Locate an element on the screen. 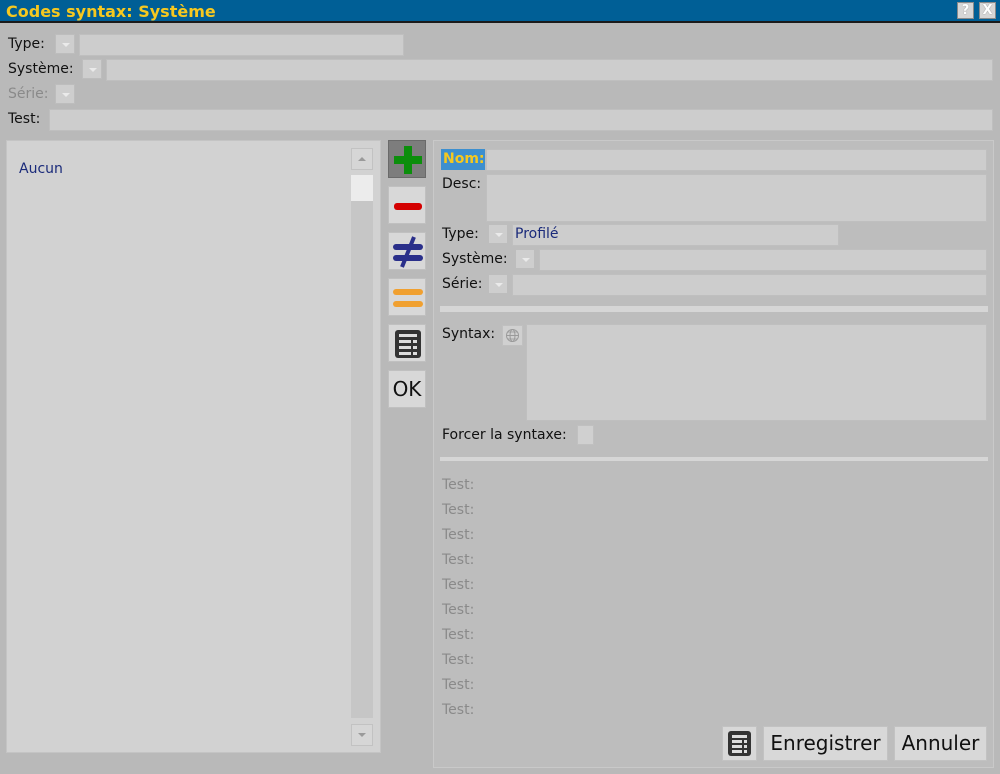 The width and height of the screenshot is (1000, 774). nom-input is located at coordinates (736, 160).